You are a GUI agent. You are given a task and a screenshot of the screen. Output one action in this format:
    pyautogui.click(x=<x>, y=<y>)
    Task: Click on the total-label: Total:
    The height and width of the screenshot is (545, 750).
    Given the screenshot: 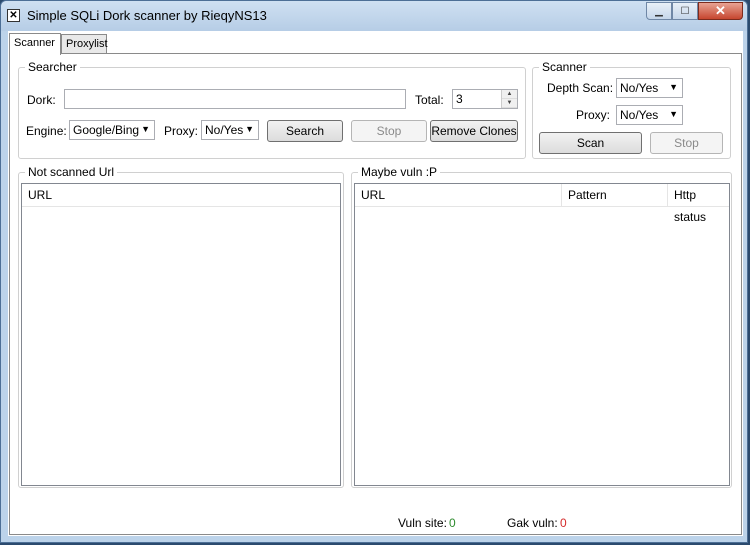 What is the action you would take?
    pyautogui.click(x=429, y=100)
    